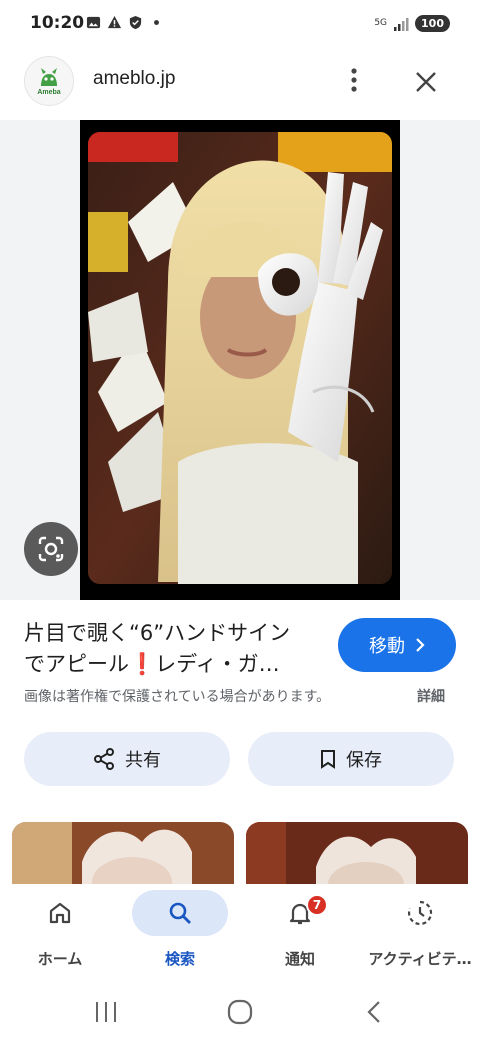 Image resolution: width=480 pixels, height=1040 pixels. Describe the element at coordinates (49, 92) in the screenshot. I see `site-logo-text: Ameba` at that location.